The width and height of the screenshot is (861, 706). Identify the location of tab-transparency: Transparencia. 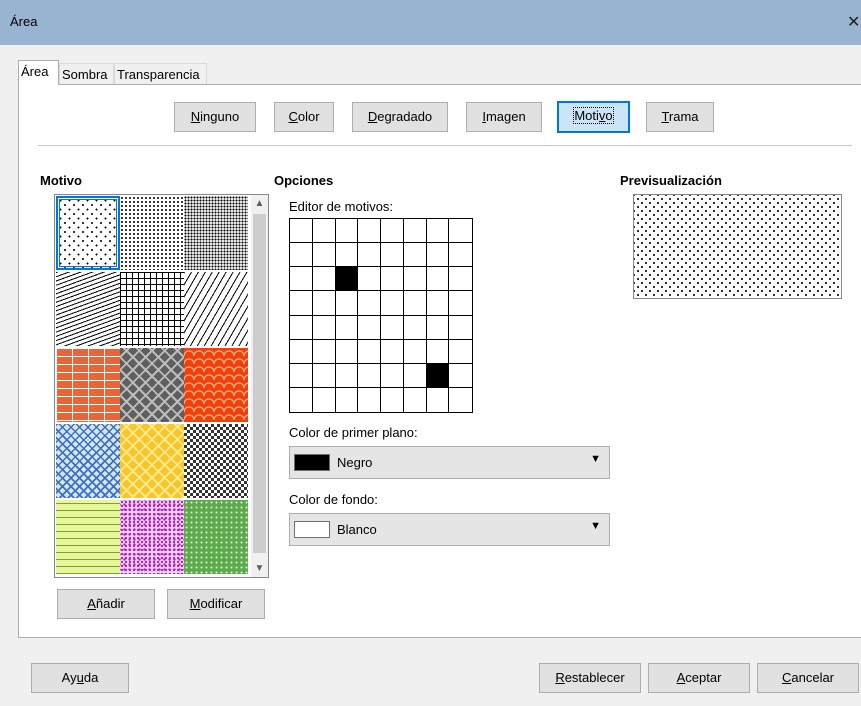
(160, 73).